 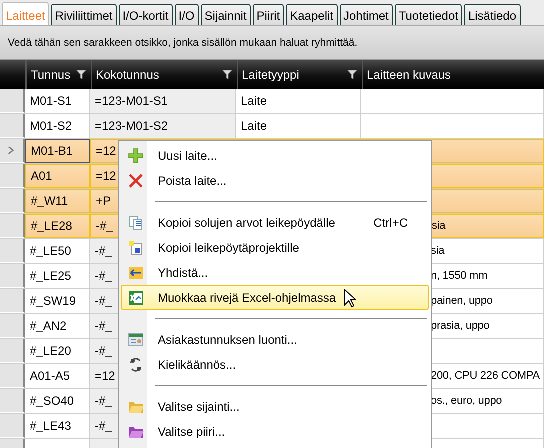 I want to click on current-row-icon, so click(x=11, y=150).